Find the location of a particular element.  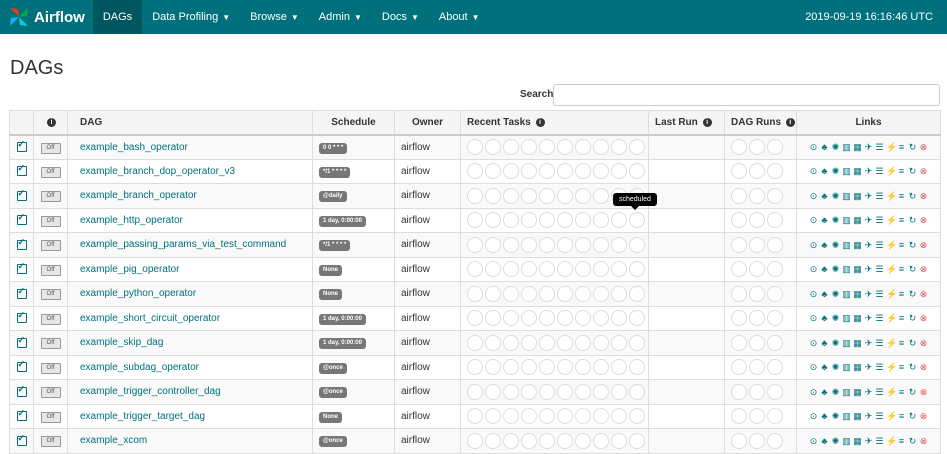

header-schedule: Schedule is located at coordinates (353, 123).